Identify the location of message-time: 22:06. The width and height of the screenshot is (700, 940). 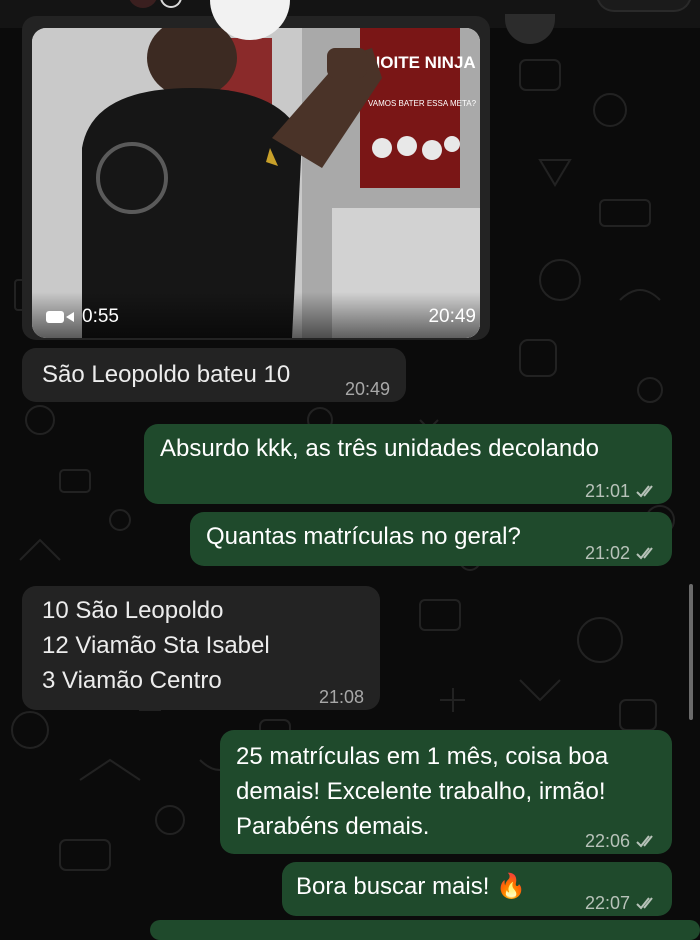
(621, 841).